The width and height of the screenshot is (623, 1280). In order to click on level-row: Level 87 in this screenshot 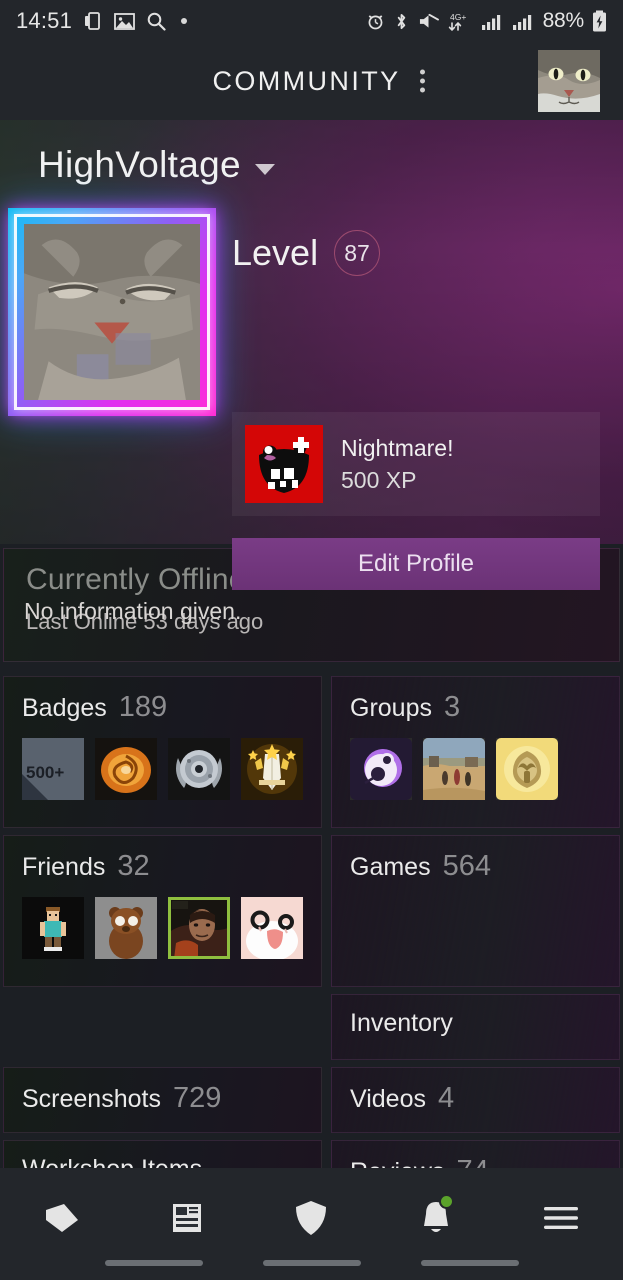, I will do `click(306, 253)`.